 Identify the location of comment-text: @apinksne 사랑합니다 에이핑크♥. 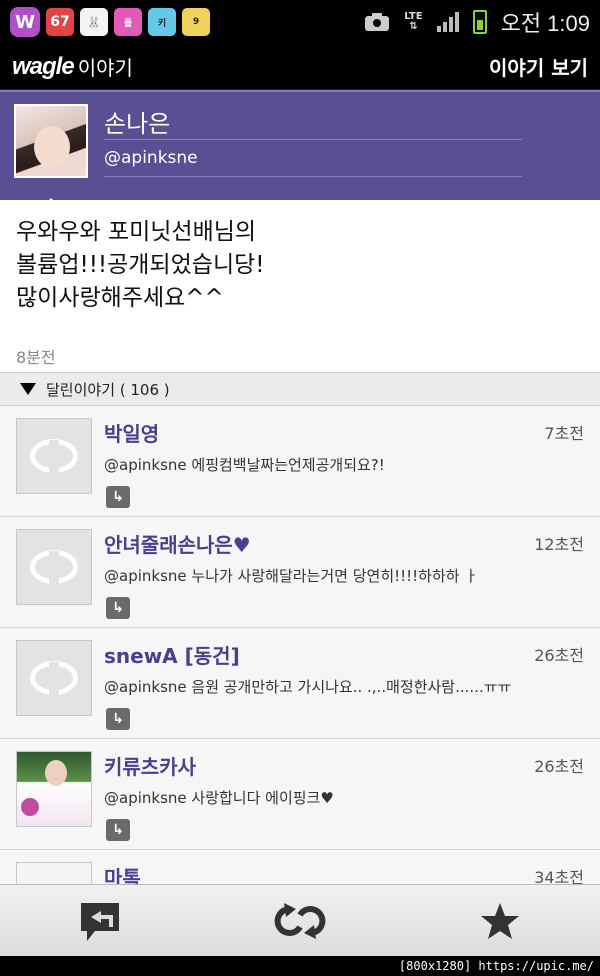
(219, 798).